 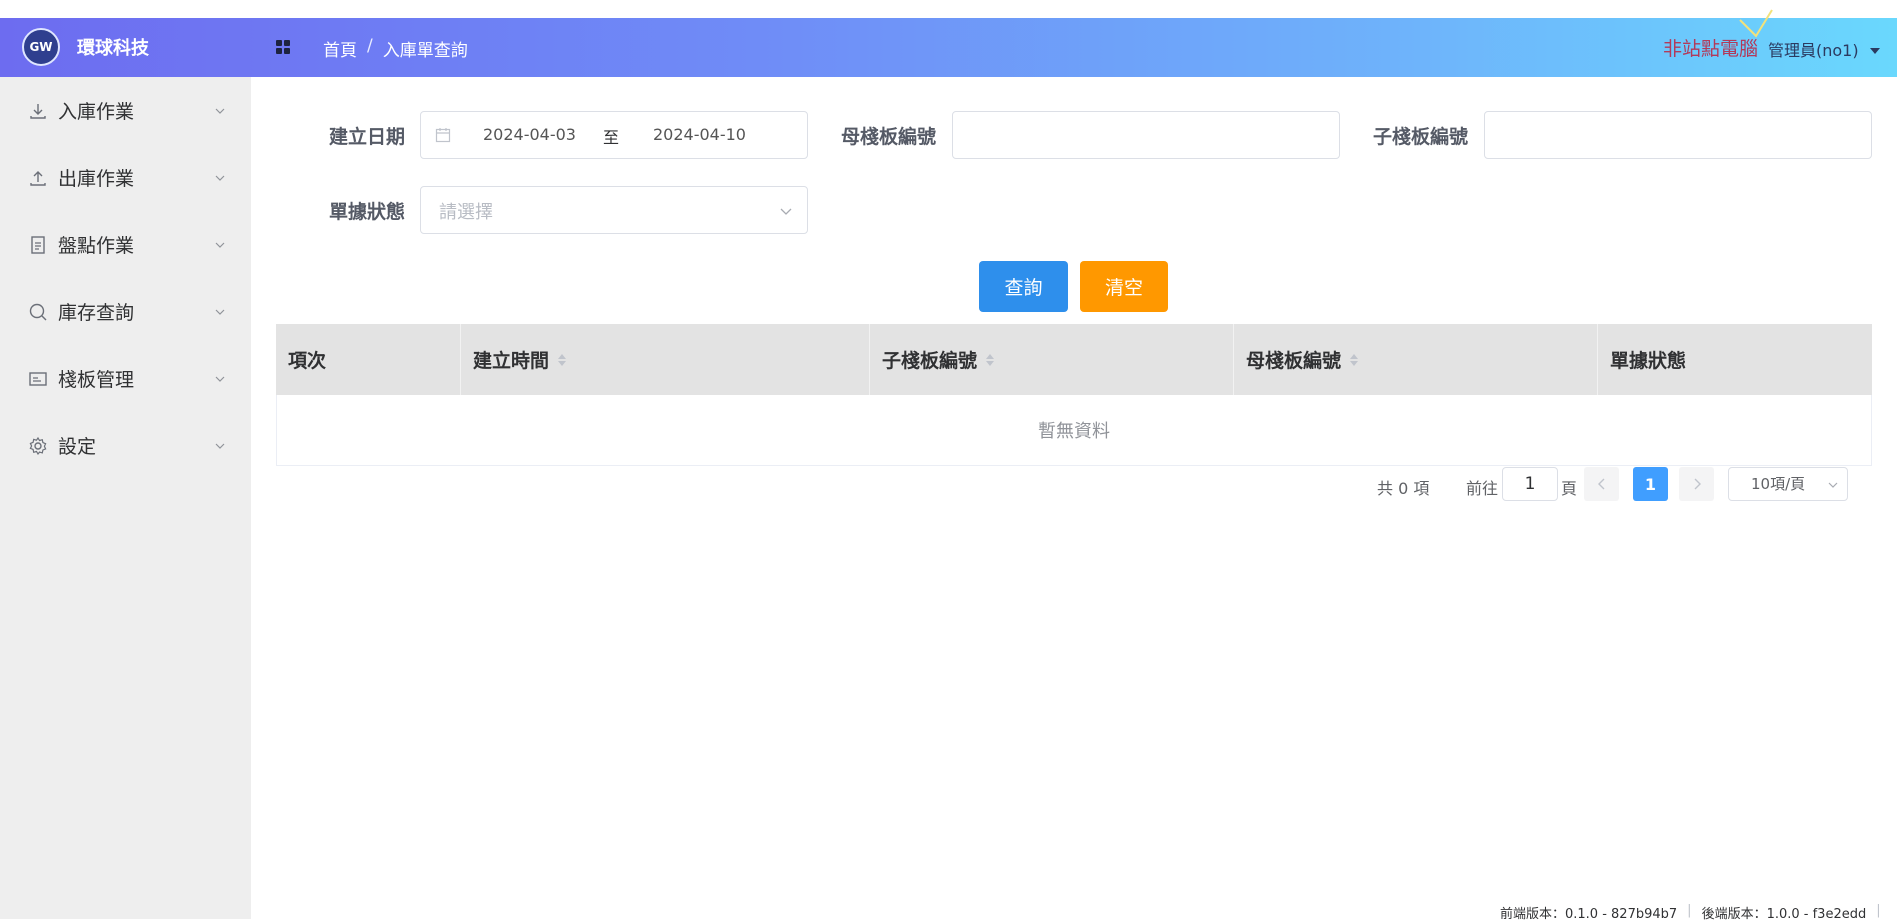 What do you see at coordinates (38, 178) in the screenshot?
I see `upload-icon` at bounding box center [38, 178].